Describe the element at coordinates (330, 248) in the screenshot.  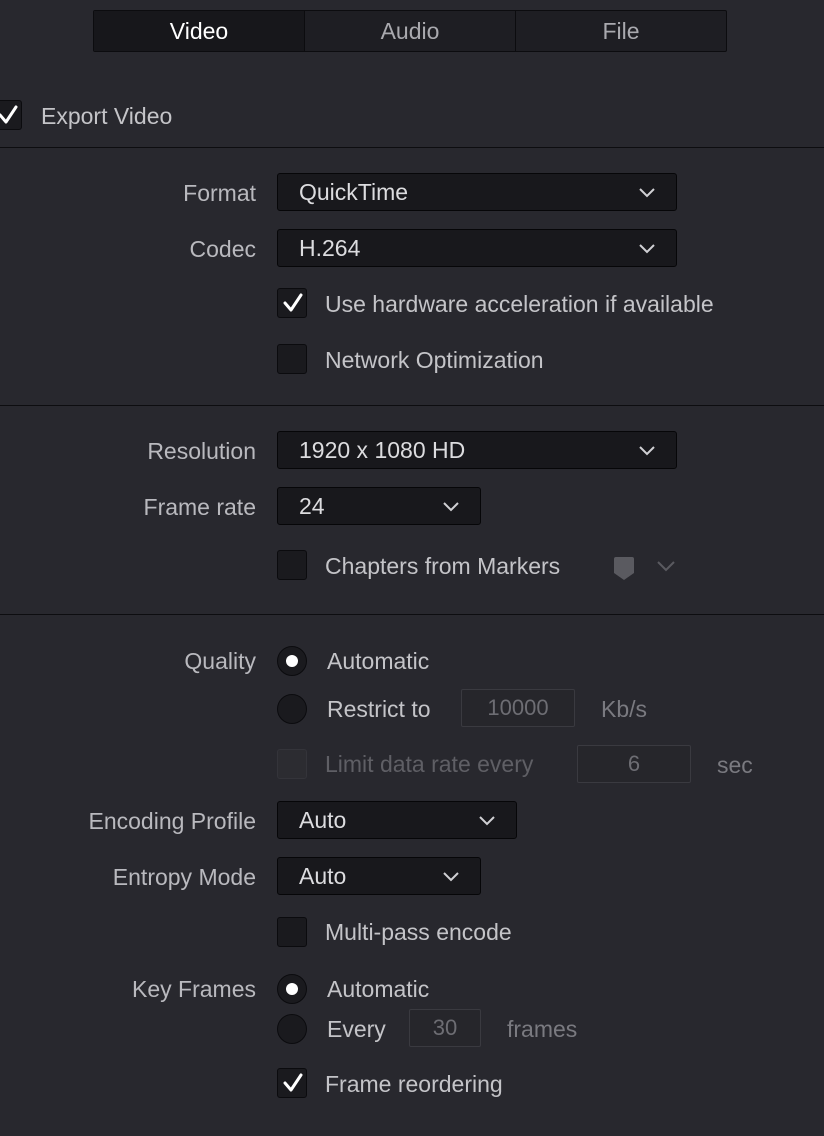
I see `codec-value: H.264` at that location.